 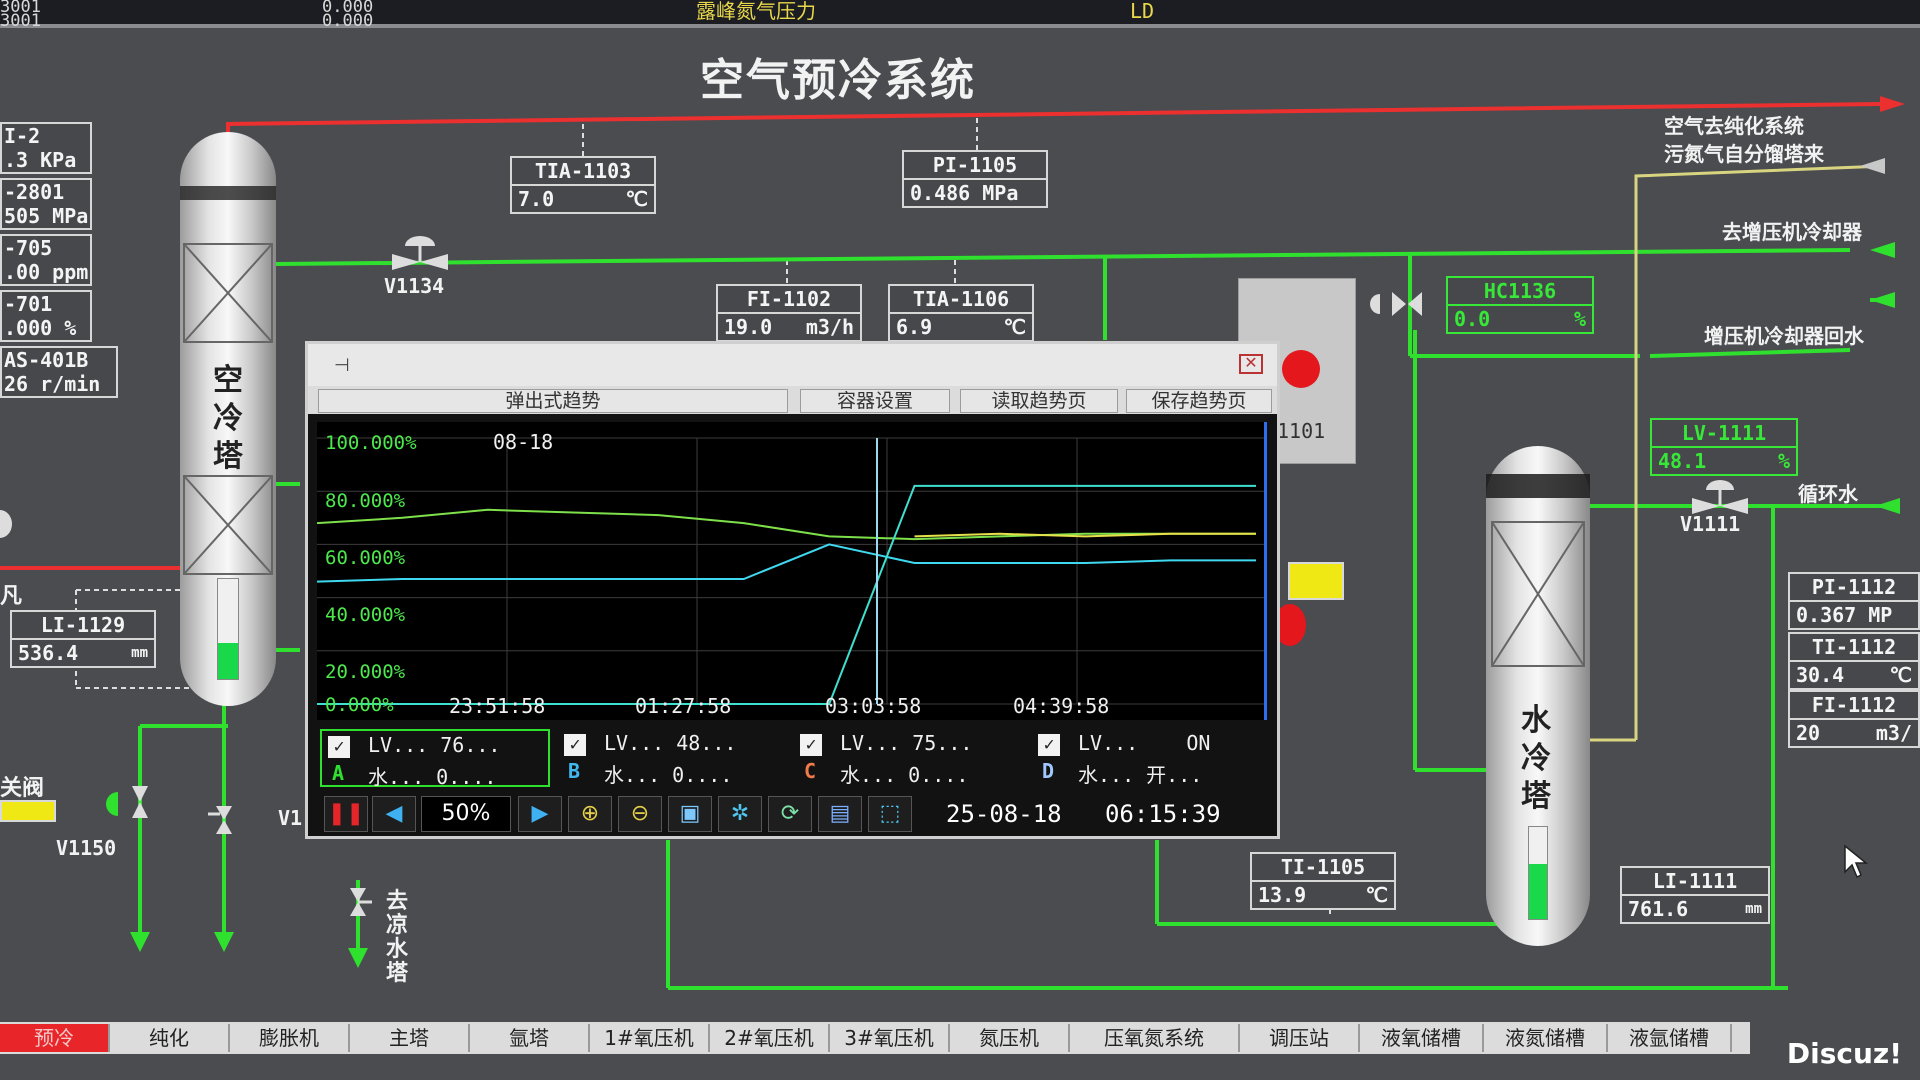 I want to click on zoom-out-icon: ⊖, so click(x=640, y=814).